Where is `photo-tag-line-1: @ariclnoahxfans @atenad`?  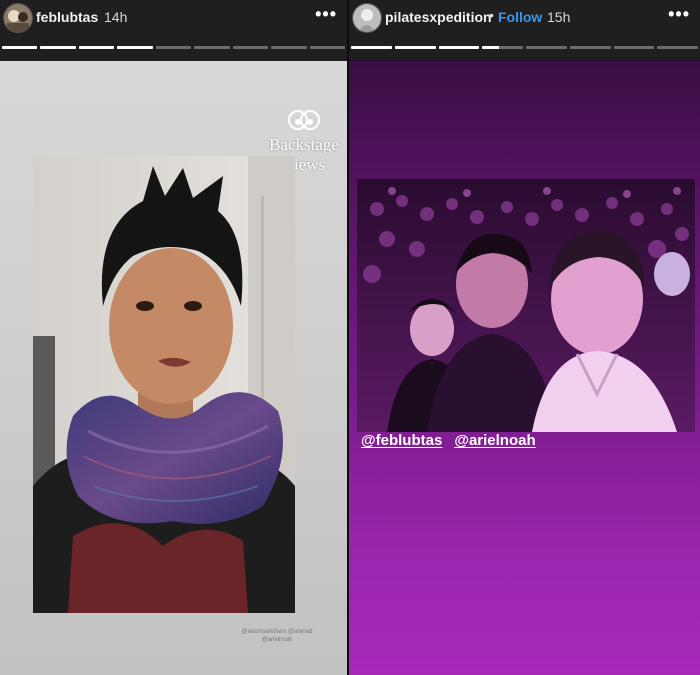
photo-tag-line-1: @ariclnoahxfans @atenad is located at coordinates (277, 632).